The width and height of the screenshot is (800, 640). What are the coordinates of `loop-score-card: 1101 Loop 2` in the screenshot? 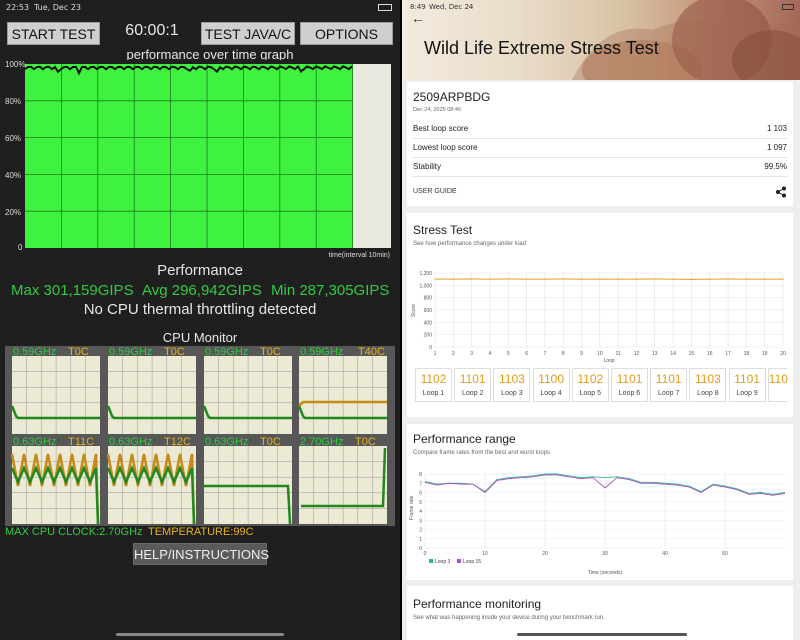 It's located at (473, 385).